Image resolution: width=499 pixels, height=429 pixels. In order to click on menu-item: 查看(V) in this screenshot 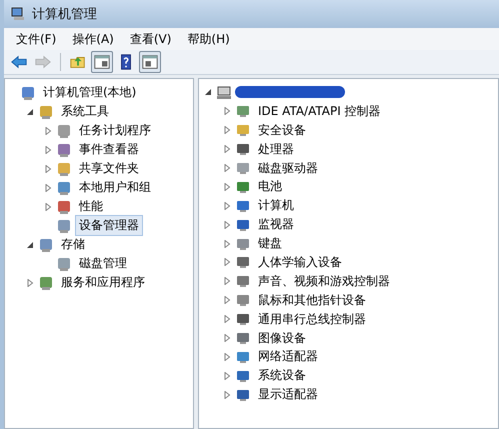, I will do `click(151, 39)`.